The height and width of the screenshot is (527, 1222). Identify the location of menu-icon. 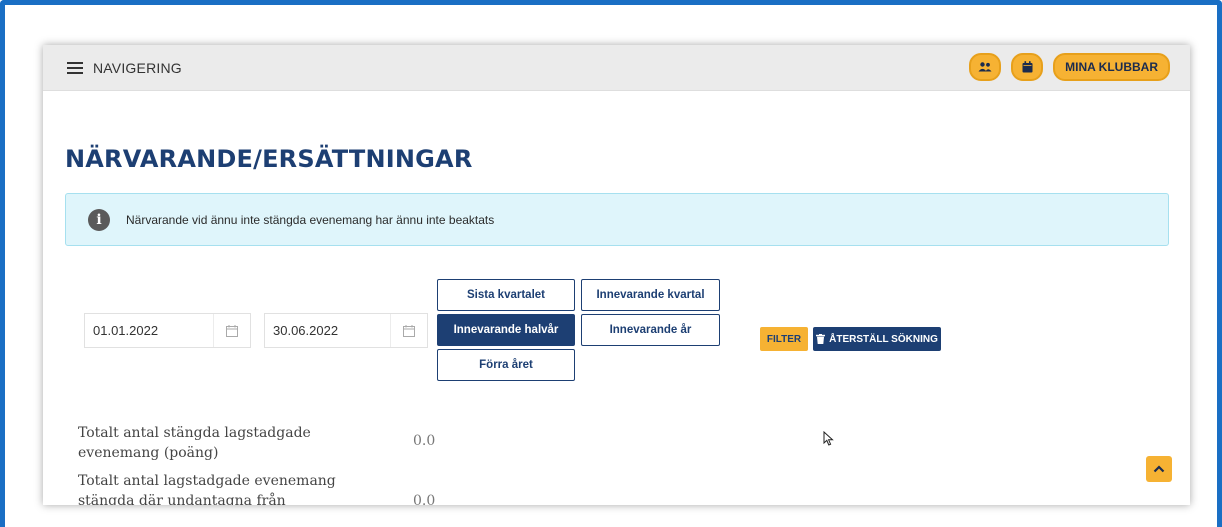
(75, 68).